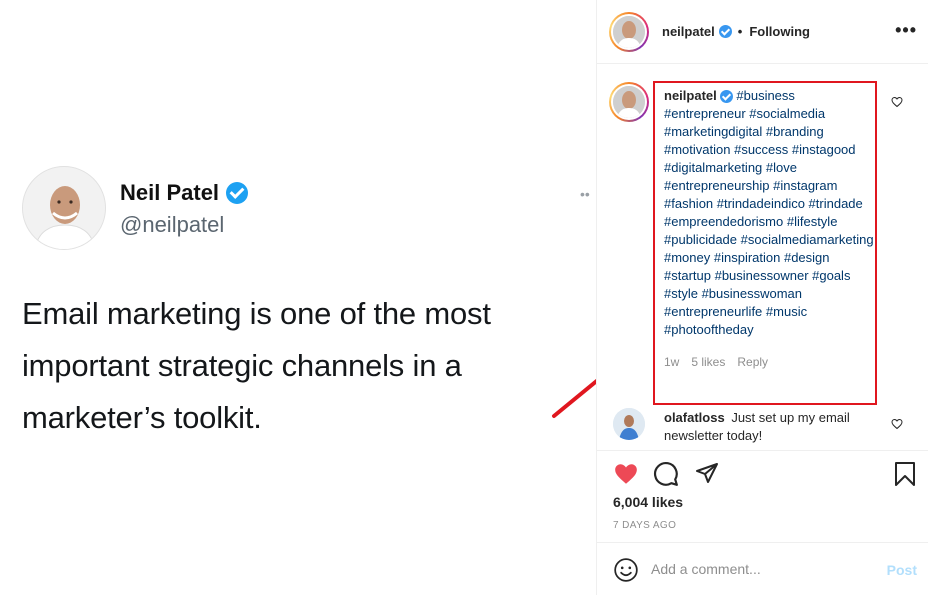  I want to click on caption-avatar, so click(629, 102).